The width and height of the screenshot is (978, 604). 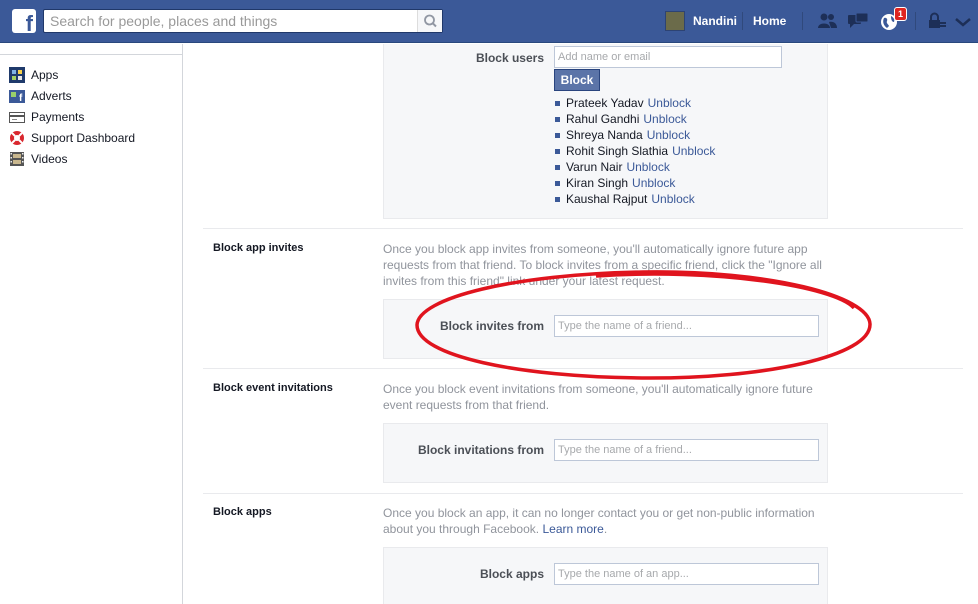 I want to click on list-item: Rohit Singh Slathia Unblock, so click(x=635, y=151).